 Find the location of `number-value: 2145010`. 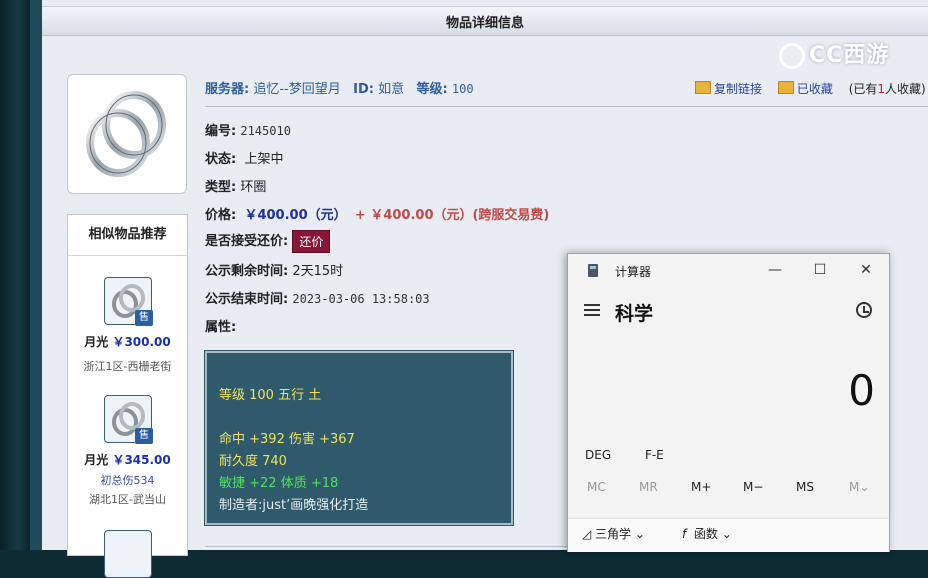

number-value: 2145010 is located at coordinates (265, 131).